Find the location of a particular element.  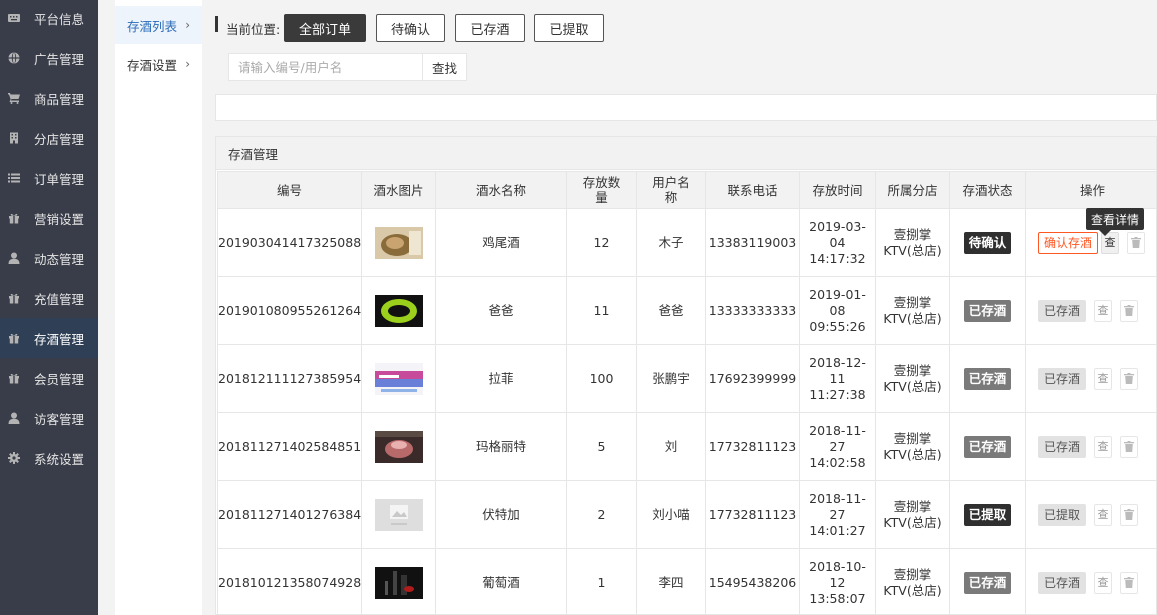

sidebar-item-label: 营销设置 is located at coordinates (59, 219).